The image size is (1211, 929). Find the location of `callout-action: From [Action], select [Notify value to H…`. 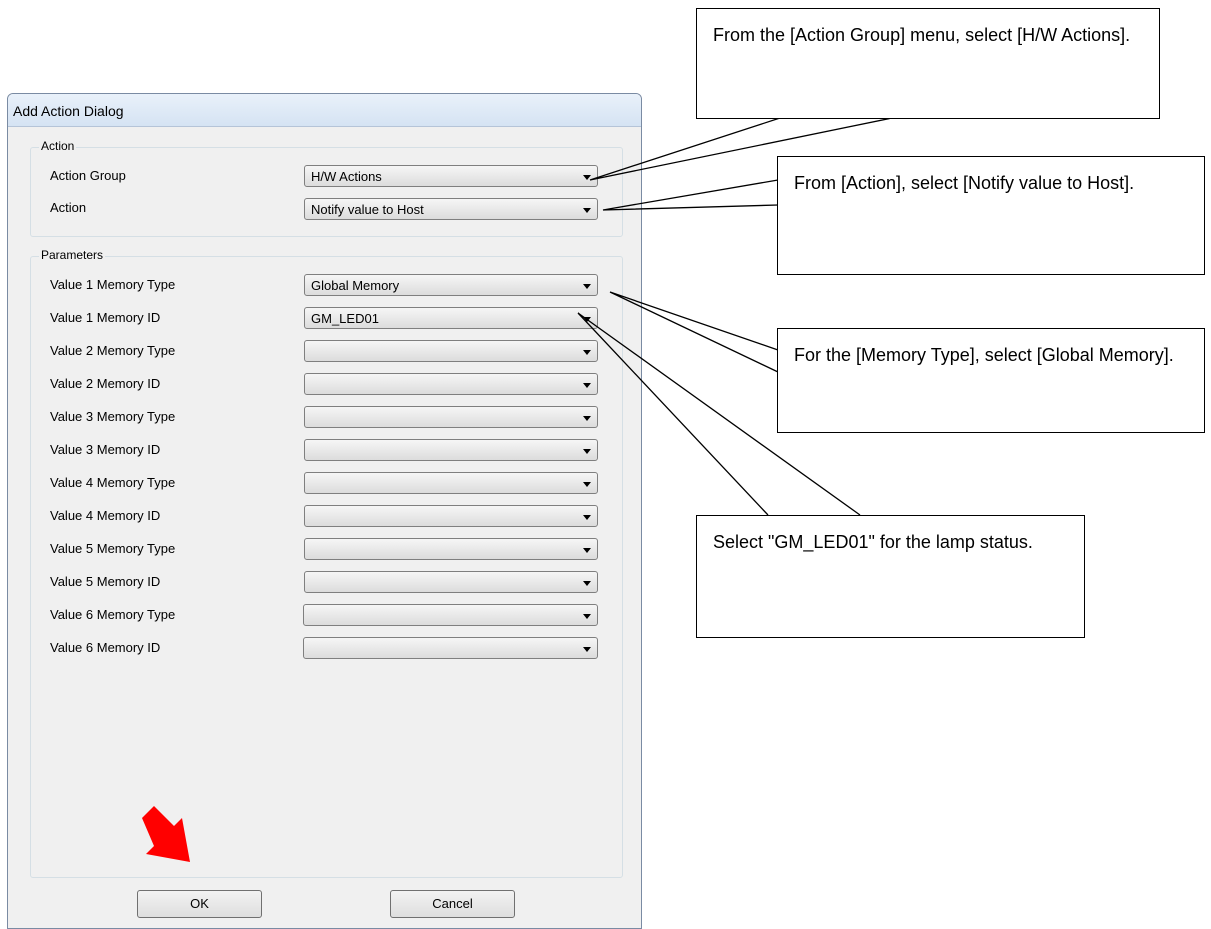

callout-action: From [Action], select [Notify value to H… is located at coordinates (991, 215).